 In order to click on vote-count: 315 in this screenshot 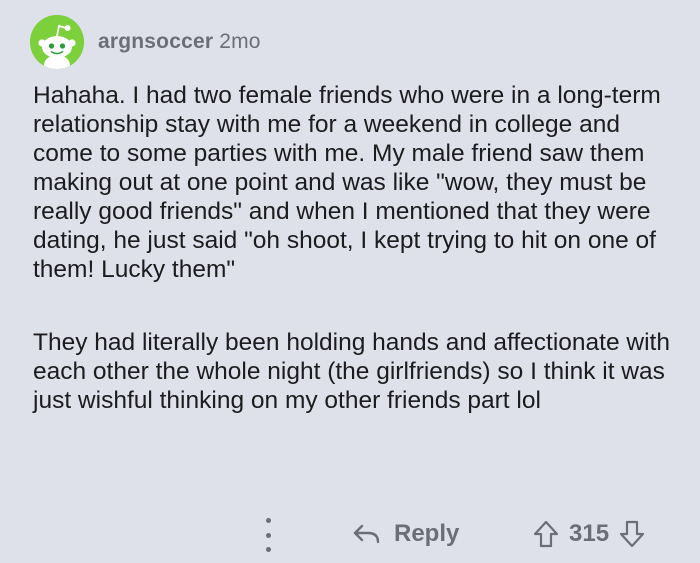, I will do `click(589, 533)`.